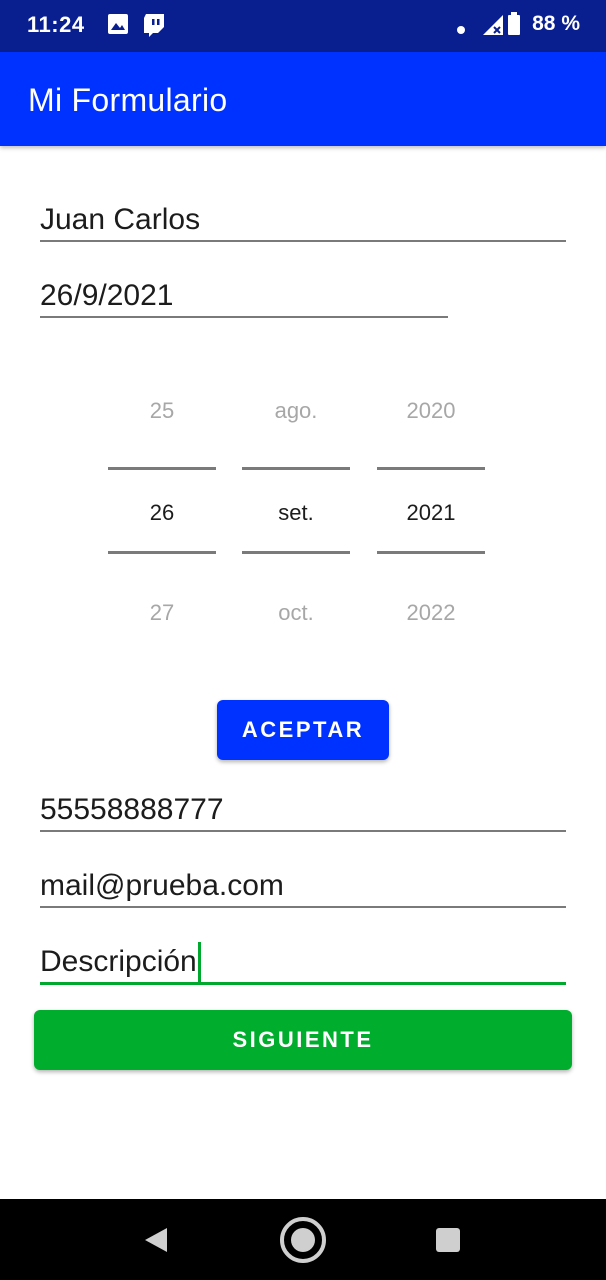 The image size is (606, 1280). Describe the element at coordinates (514, 26) in the screenshot. I see `battery-icon` at that location.